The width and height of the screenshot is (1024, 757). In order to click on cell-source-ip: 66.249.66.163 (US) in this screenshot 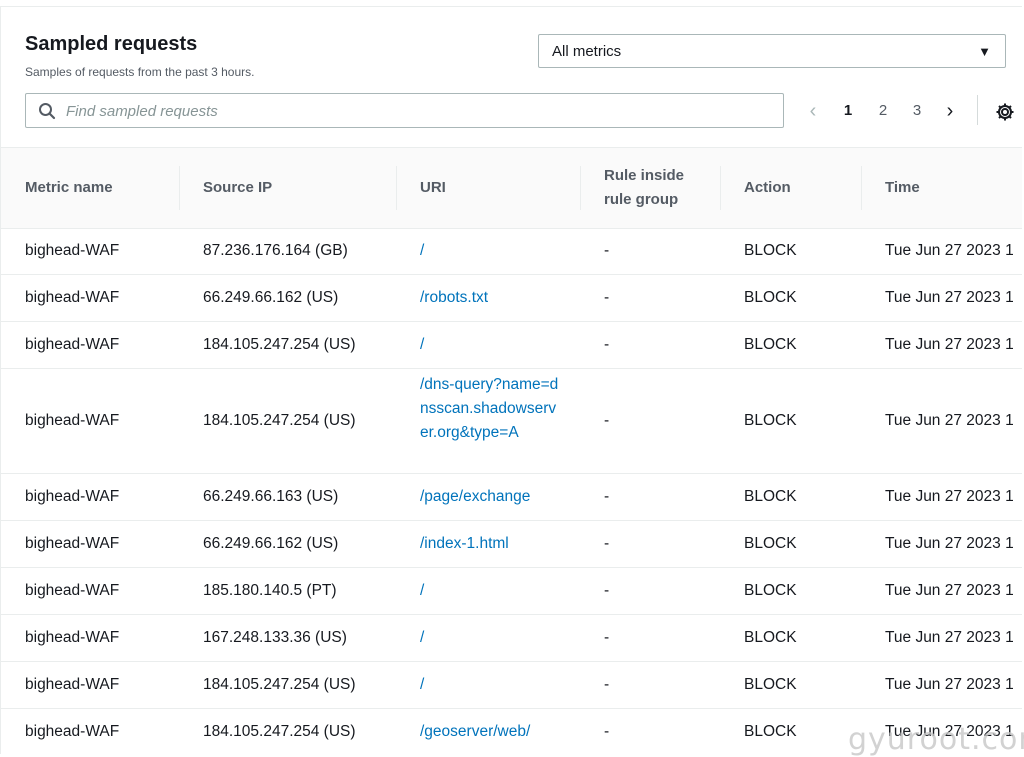, I will do `click(271, 496)`.